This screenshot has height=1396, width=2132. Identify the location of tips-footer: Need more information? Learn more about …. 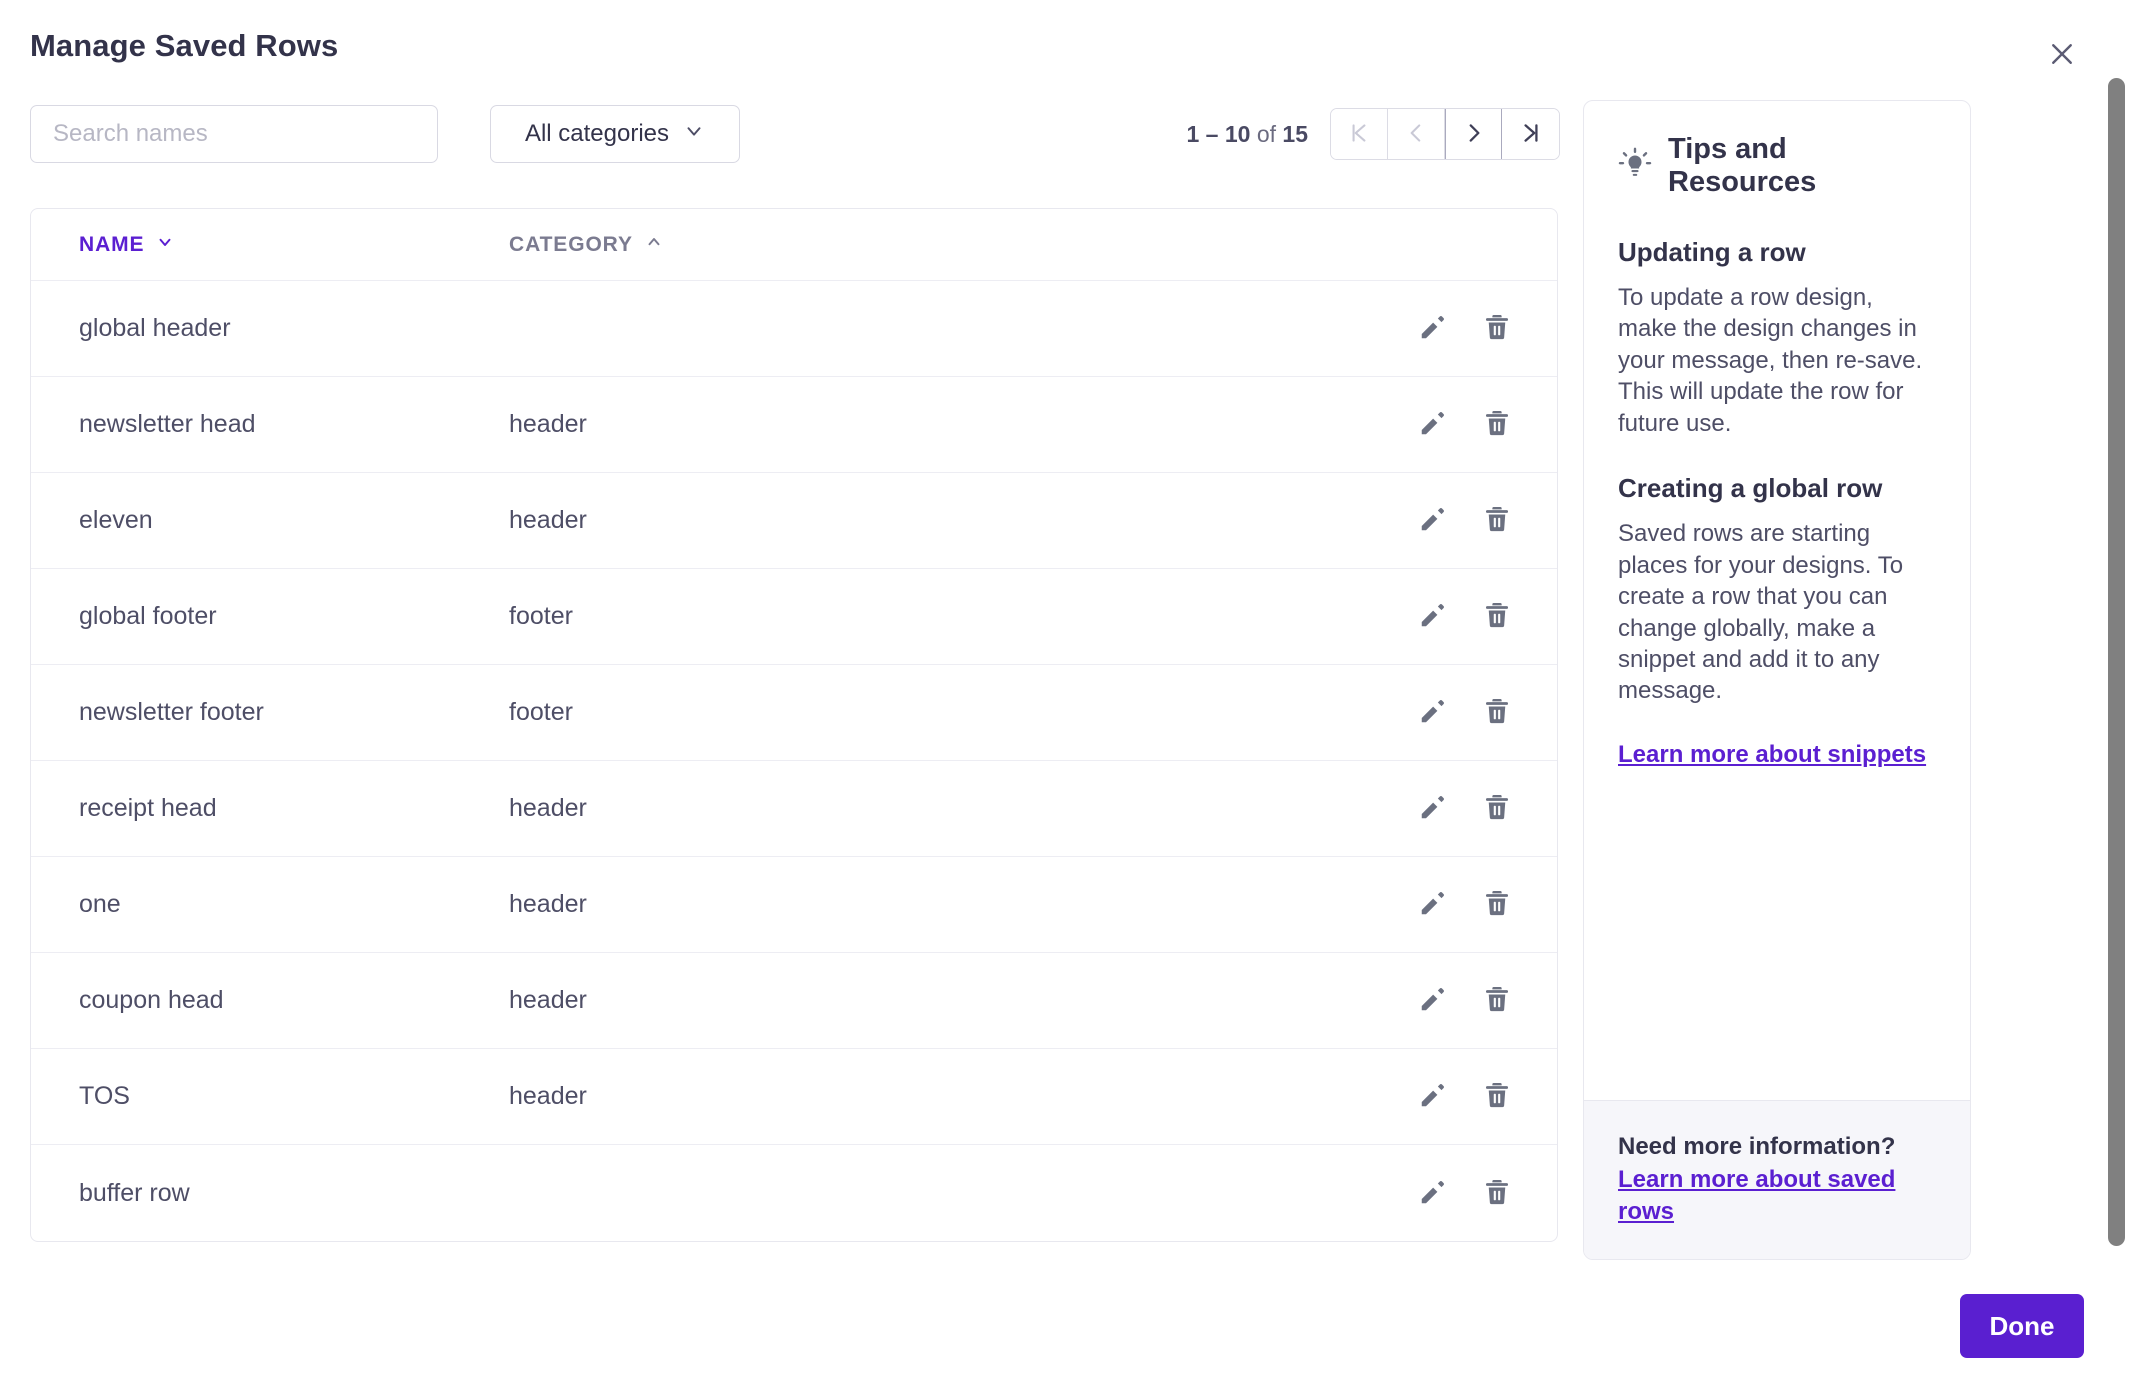
(1777, 1179).